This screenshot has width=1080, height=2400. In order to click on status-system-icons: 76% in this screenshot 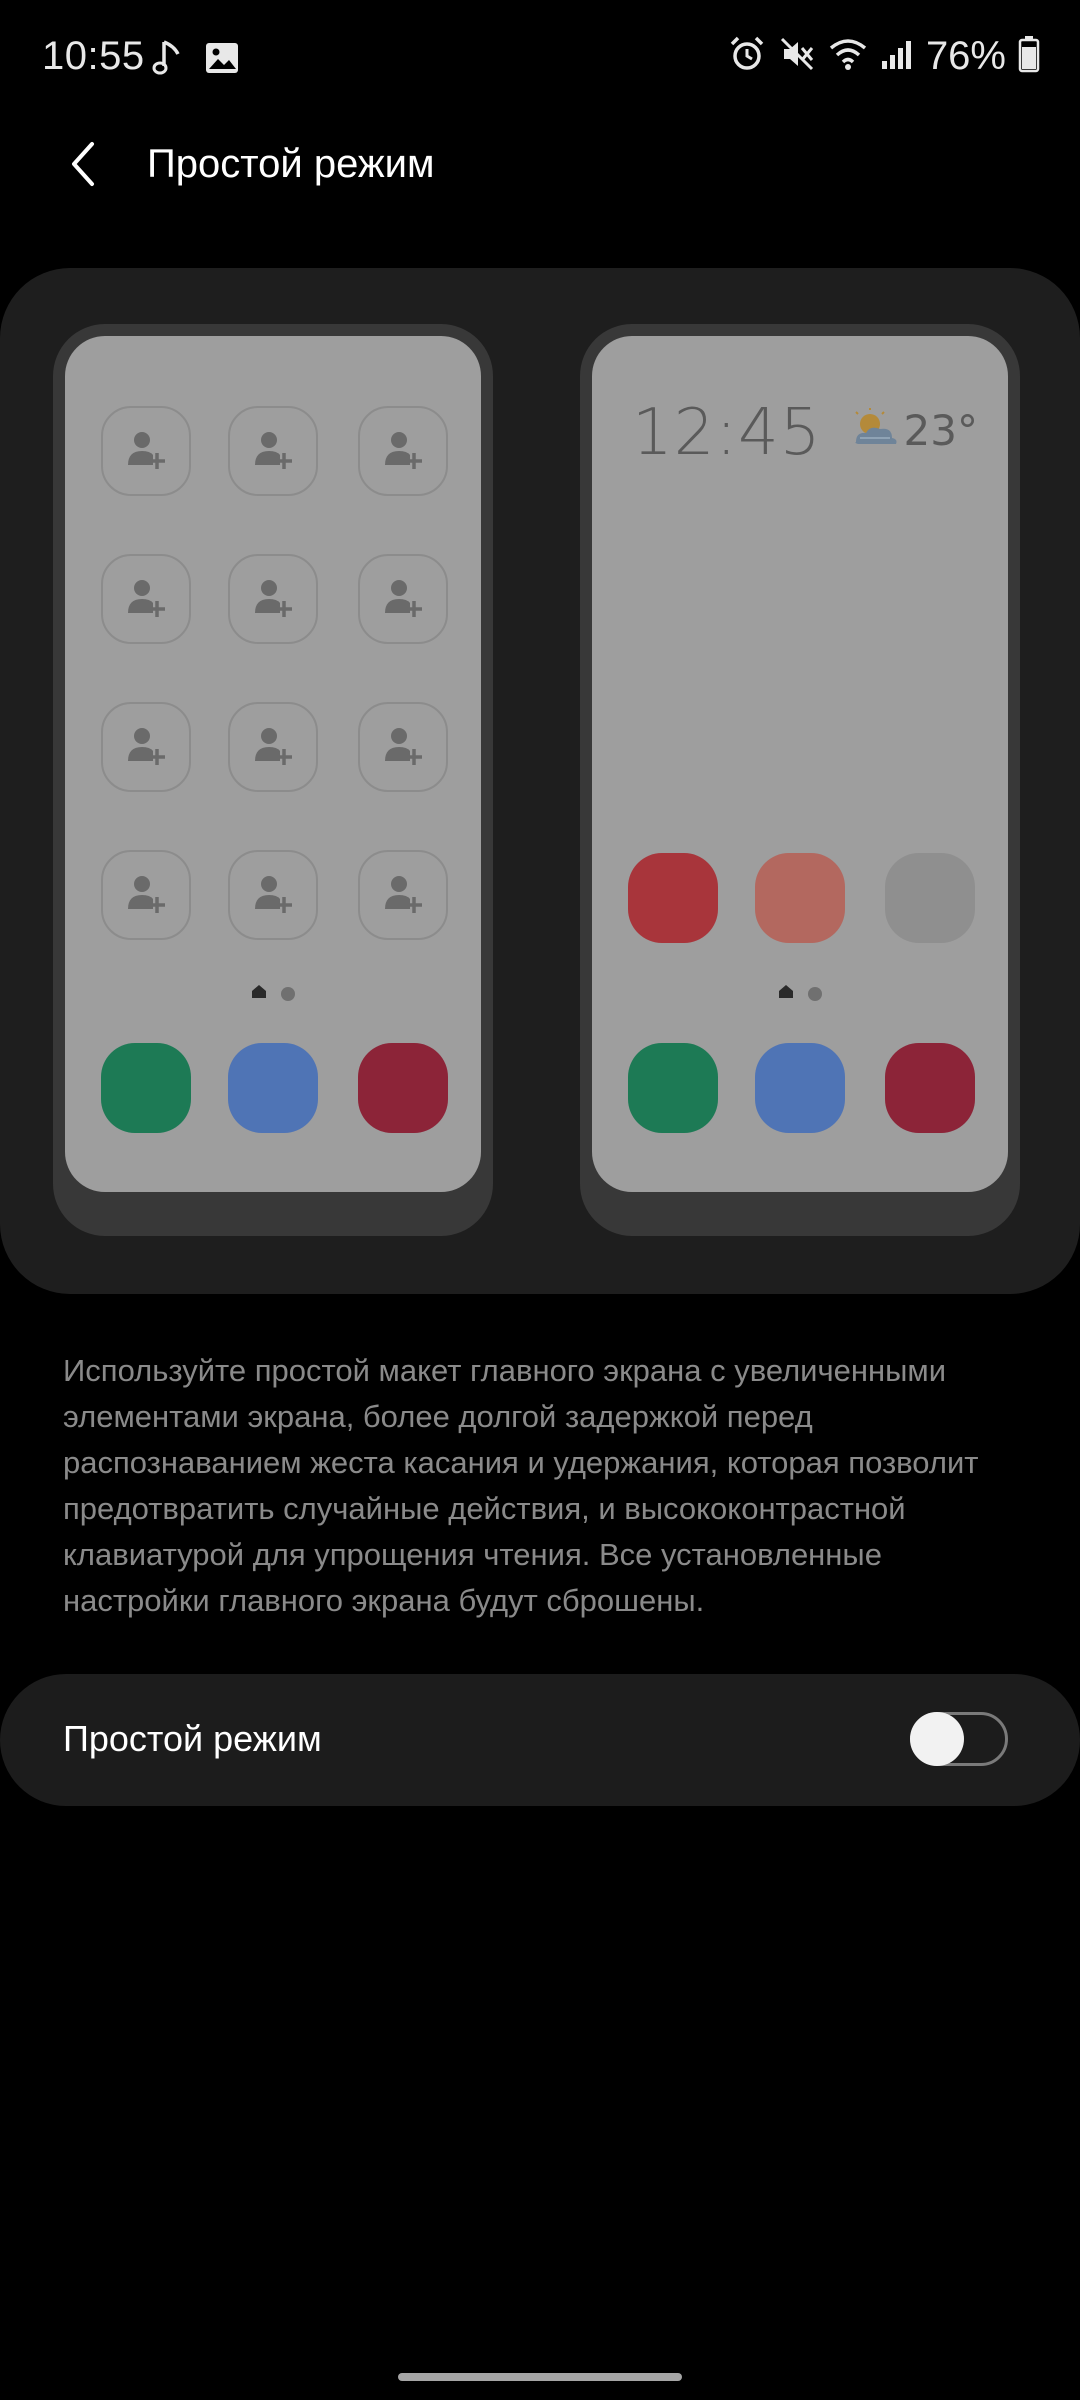, I will do `click(884, 56)`.